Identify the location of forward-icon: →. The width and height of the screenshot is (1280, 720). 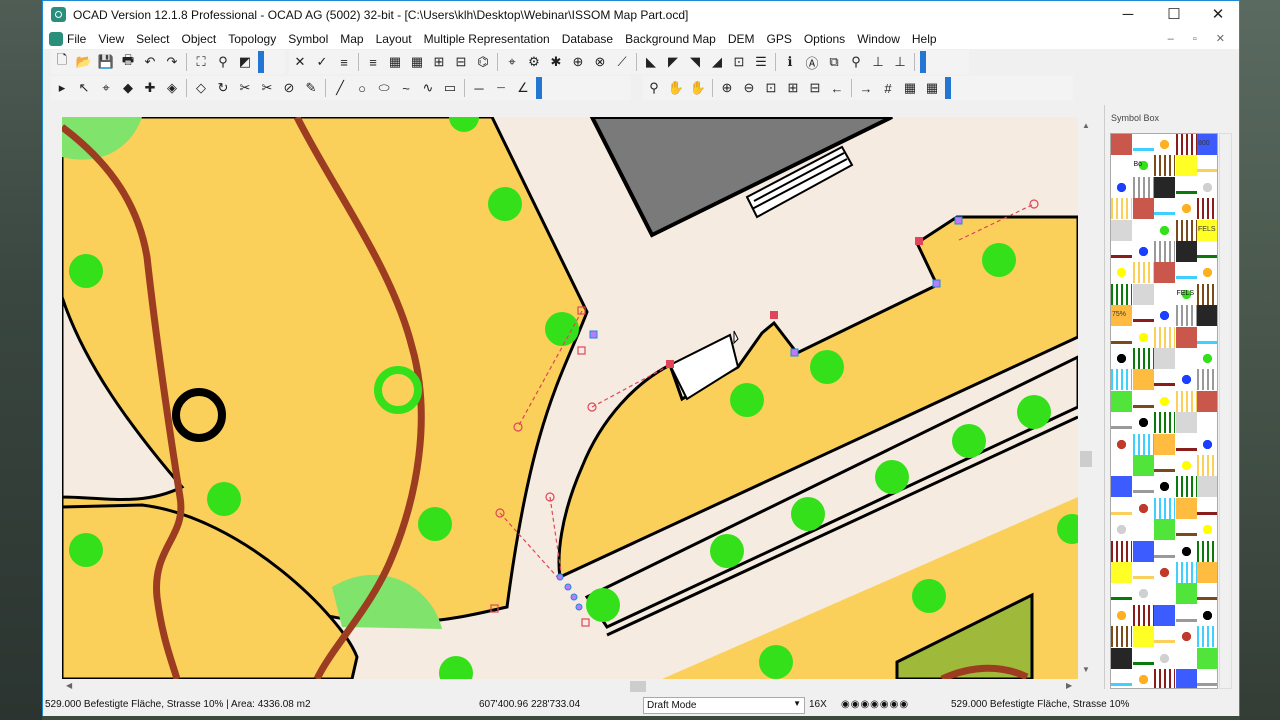
(866, 88).